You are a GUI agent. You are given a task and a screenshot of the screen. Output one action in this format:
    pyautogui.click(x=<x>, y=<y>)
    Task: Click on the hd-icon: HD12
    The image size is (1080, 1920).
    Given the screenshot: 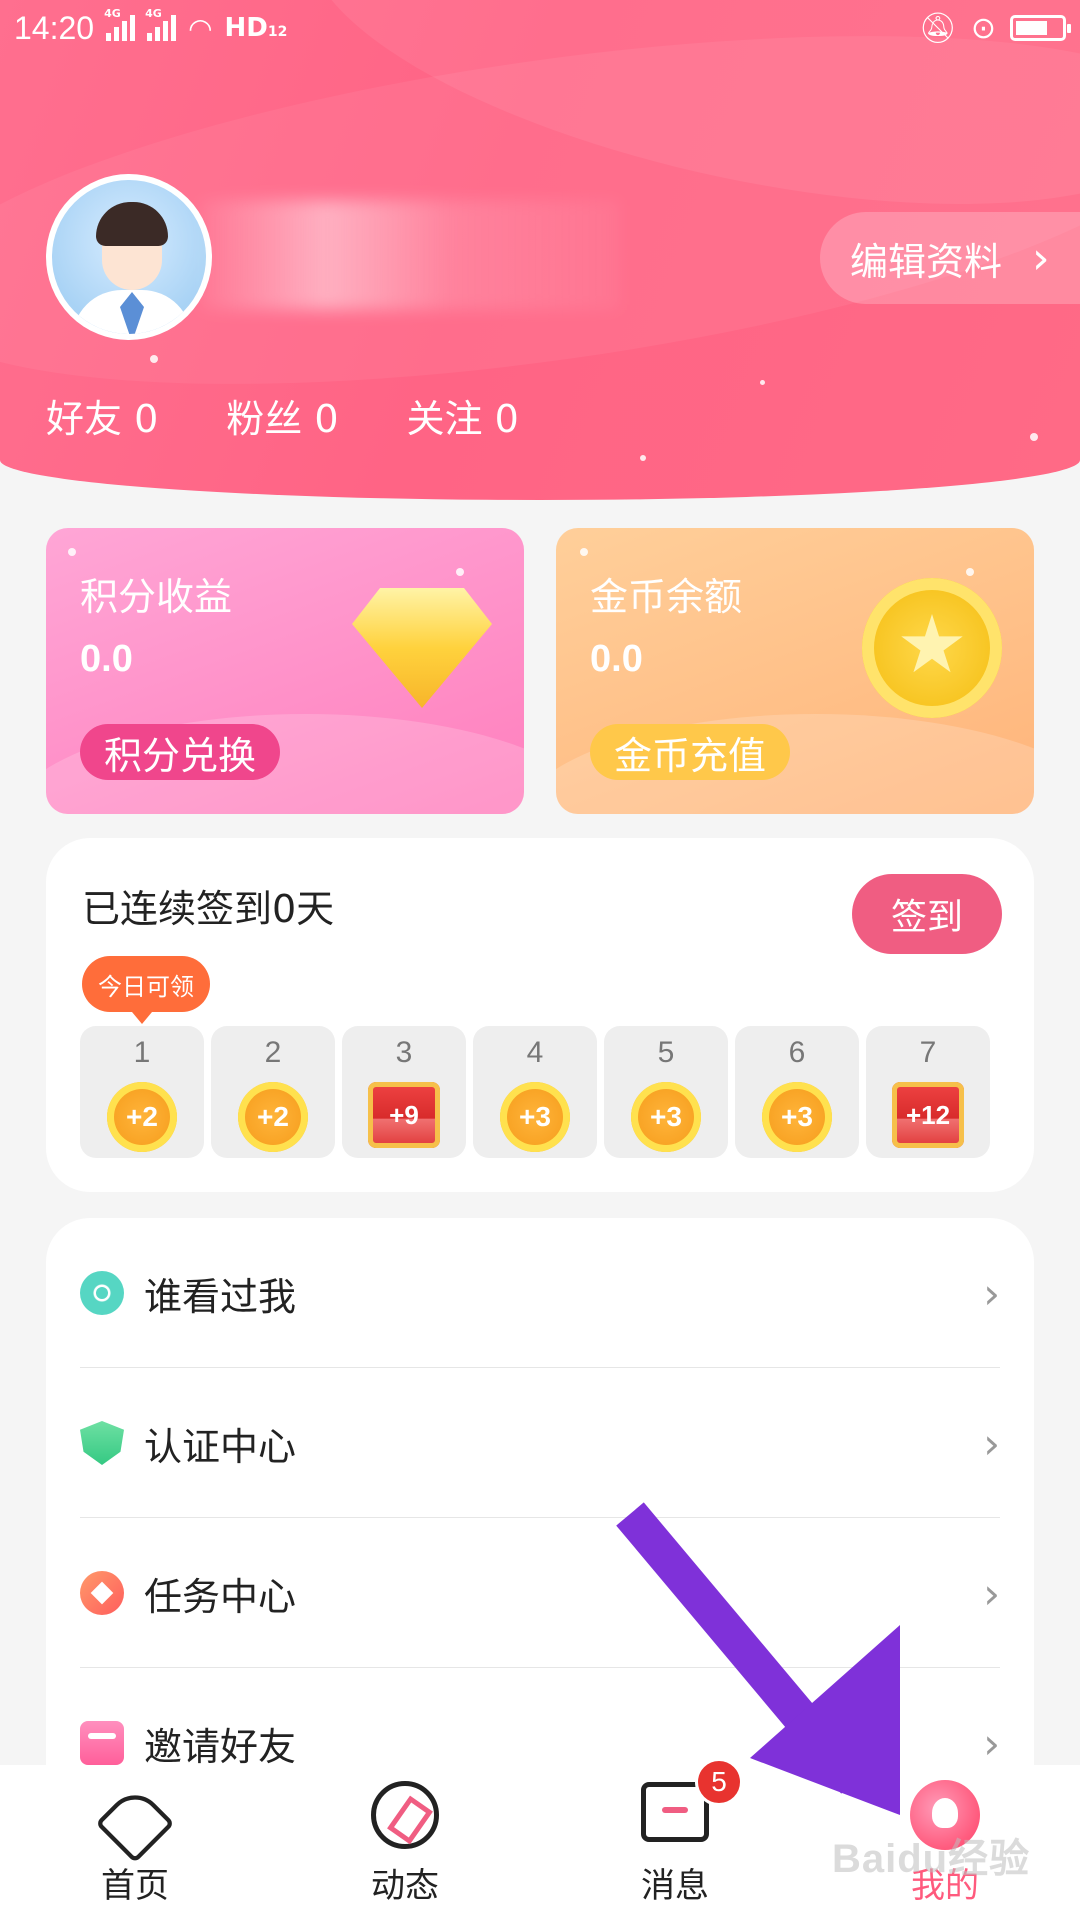 What is the action you would take?
    pyautogui.click(x=256, y=28)
    